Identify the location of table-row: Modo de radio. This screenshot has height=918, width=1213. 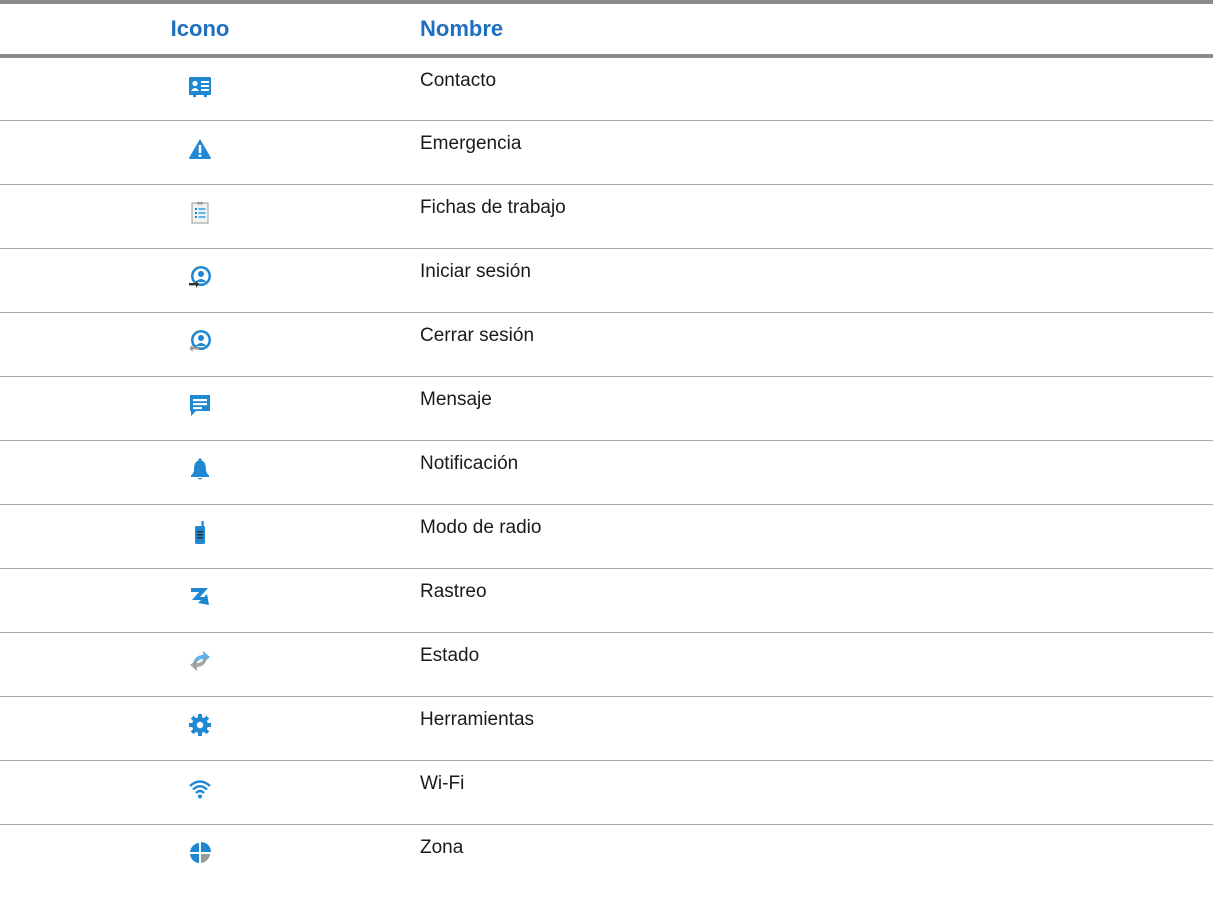
(606, 536).